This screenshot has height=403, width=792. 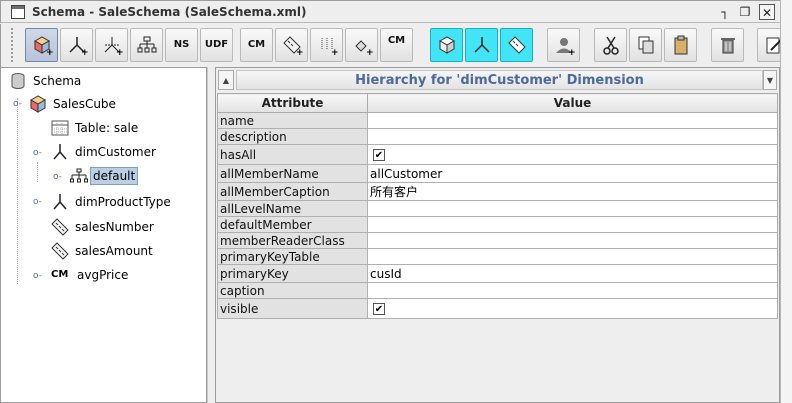 I want to click on virtual-measure-icon, so click(x=517, y=45).